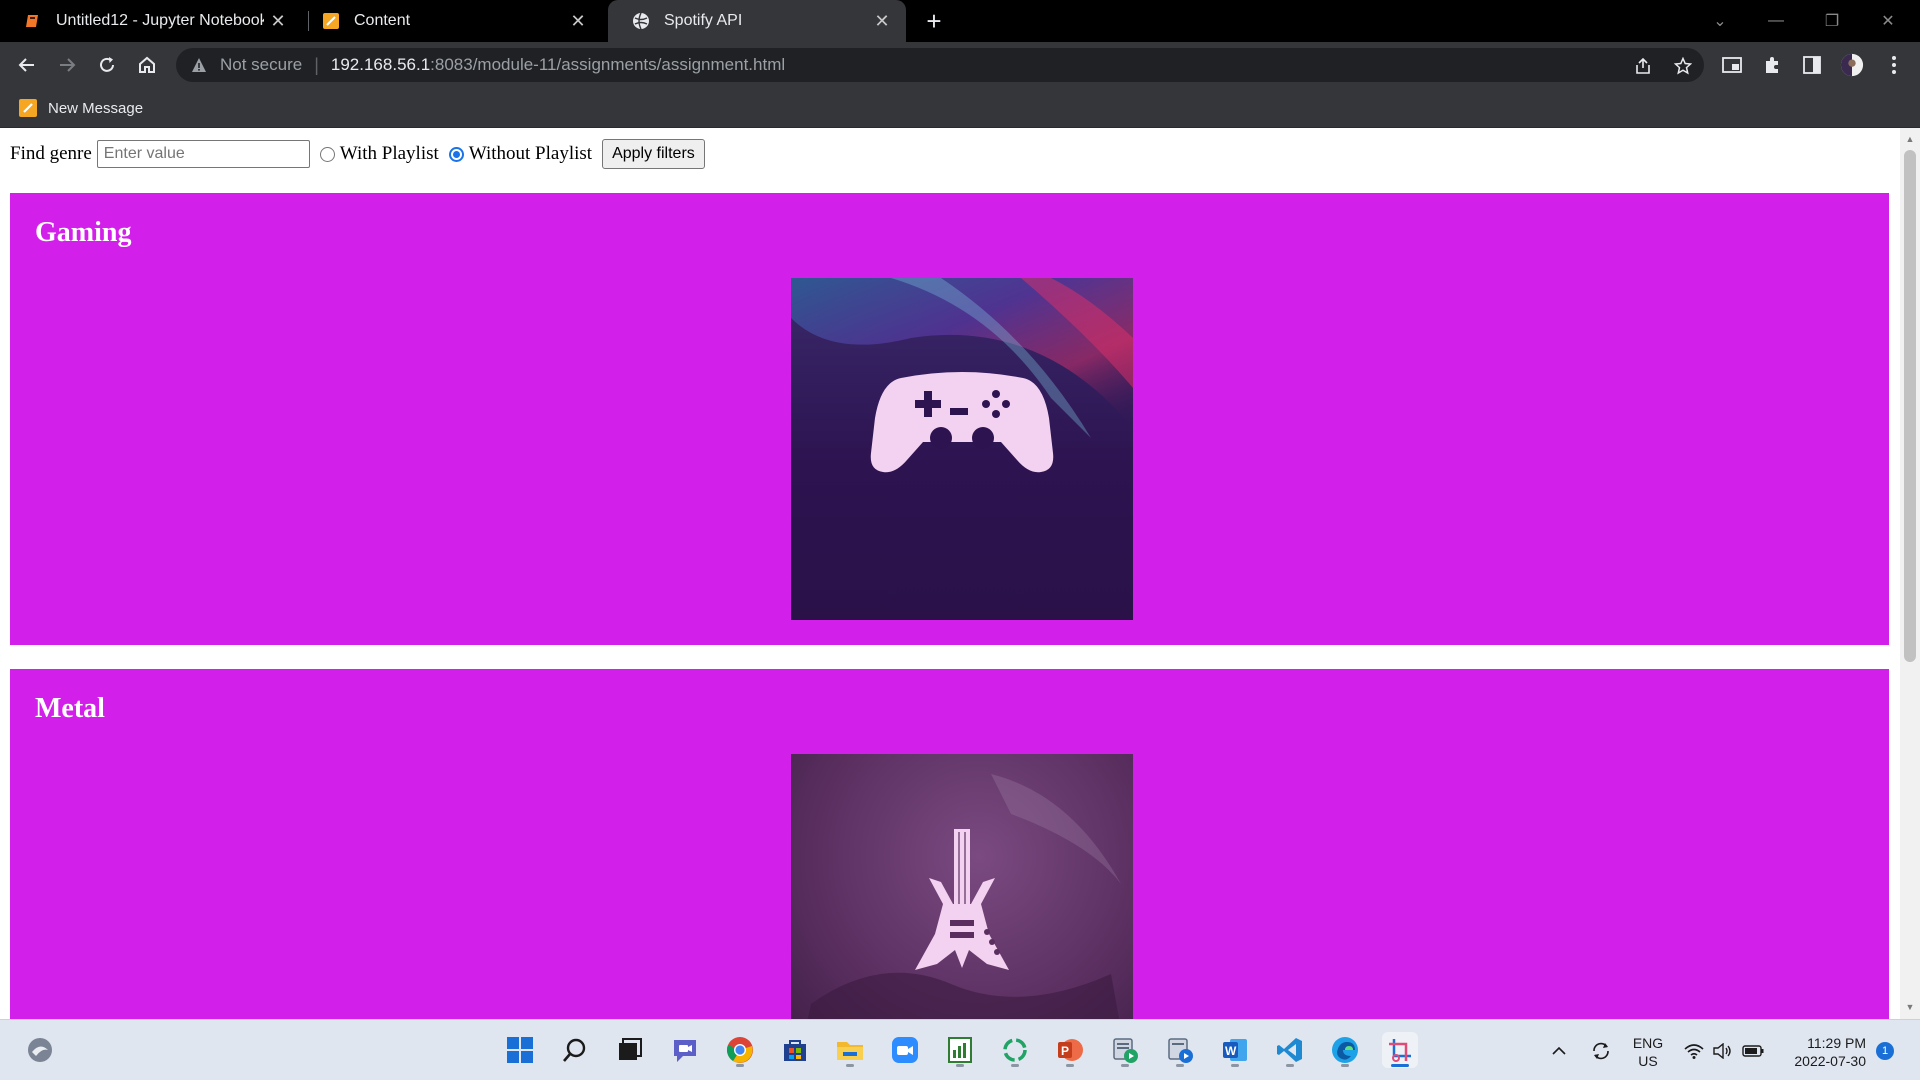  I want to click on word-icon: W, so click(1235, 1050).